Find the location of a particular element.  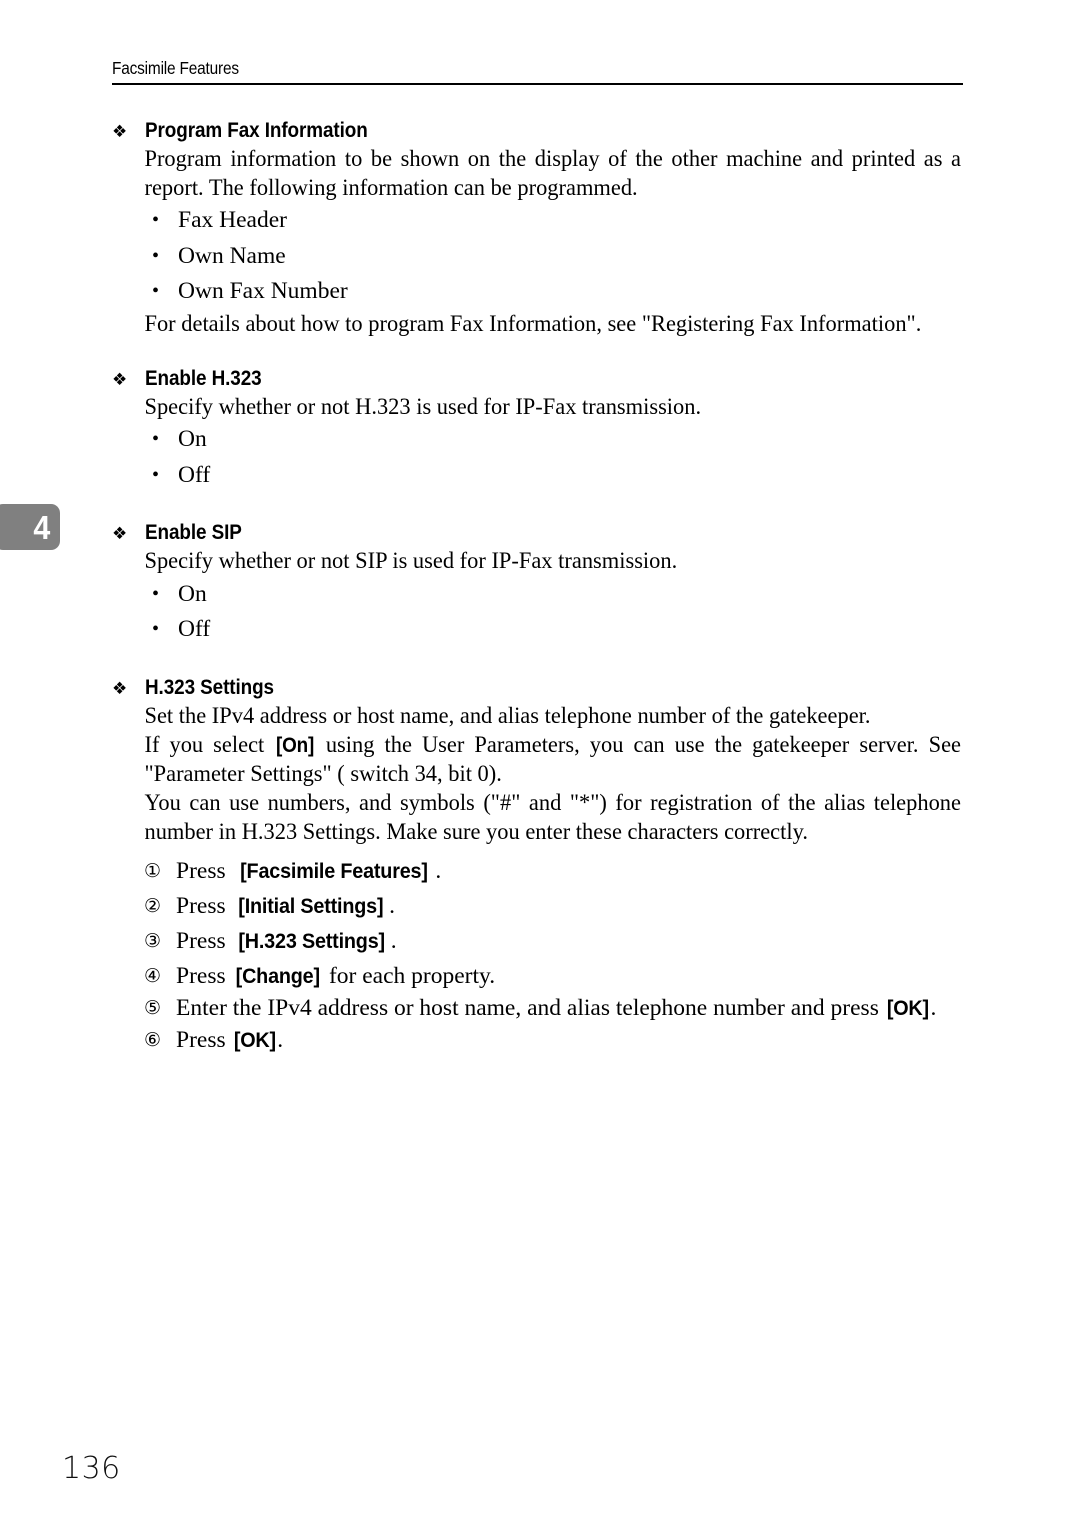

page-number: 136 is located at coordinates (91, 1468).